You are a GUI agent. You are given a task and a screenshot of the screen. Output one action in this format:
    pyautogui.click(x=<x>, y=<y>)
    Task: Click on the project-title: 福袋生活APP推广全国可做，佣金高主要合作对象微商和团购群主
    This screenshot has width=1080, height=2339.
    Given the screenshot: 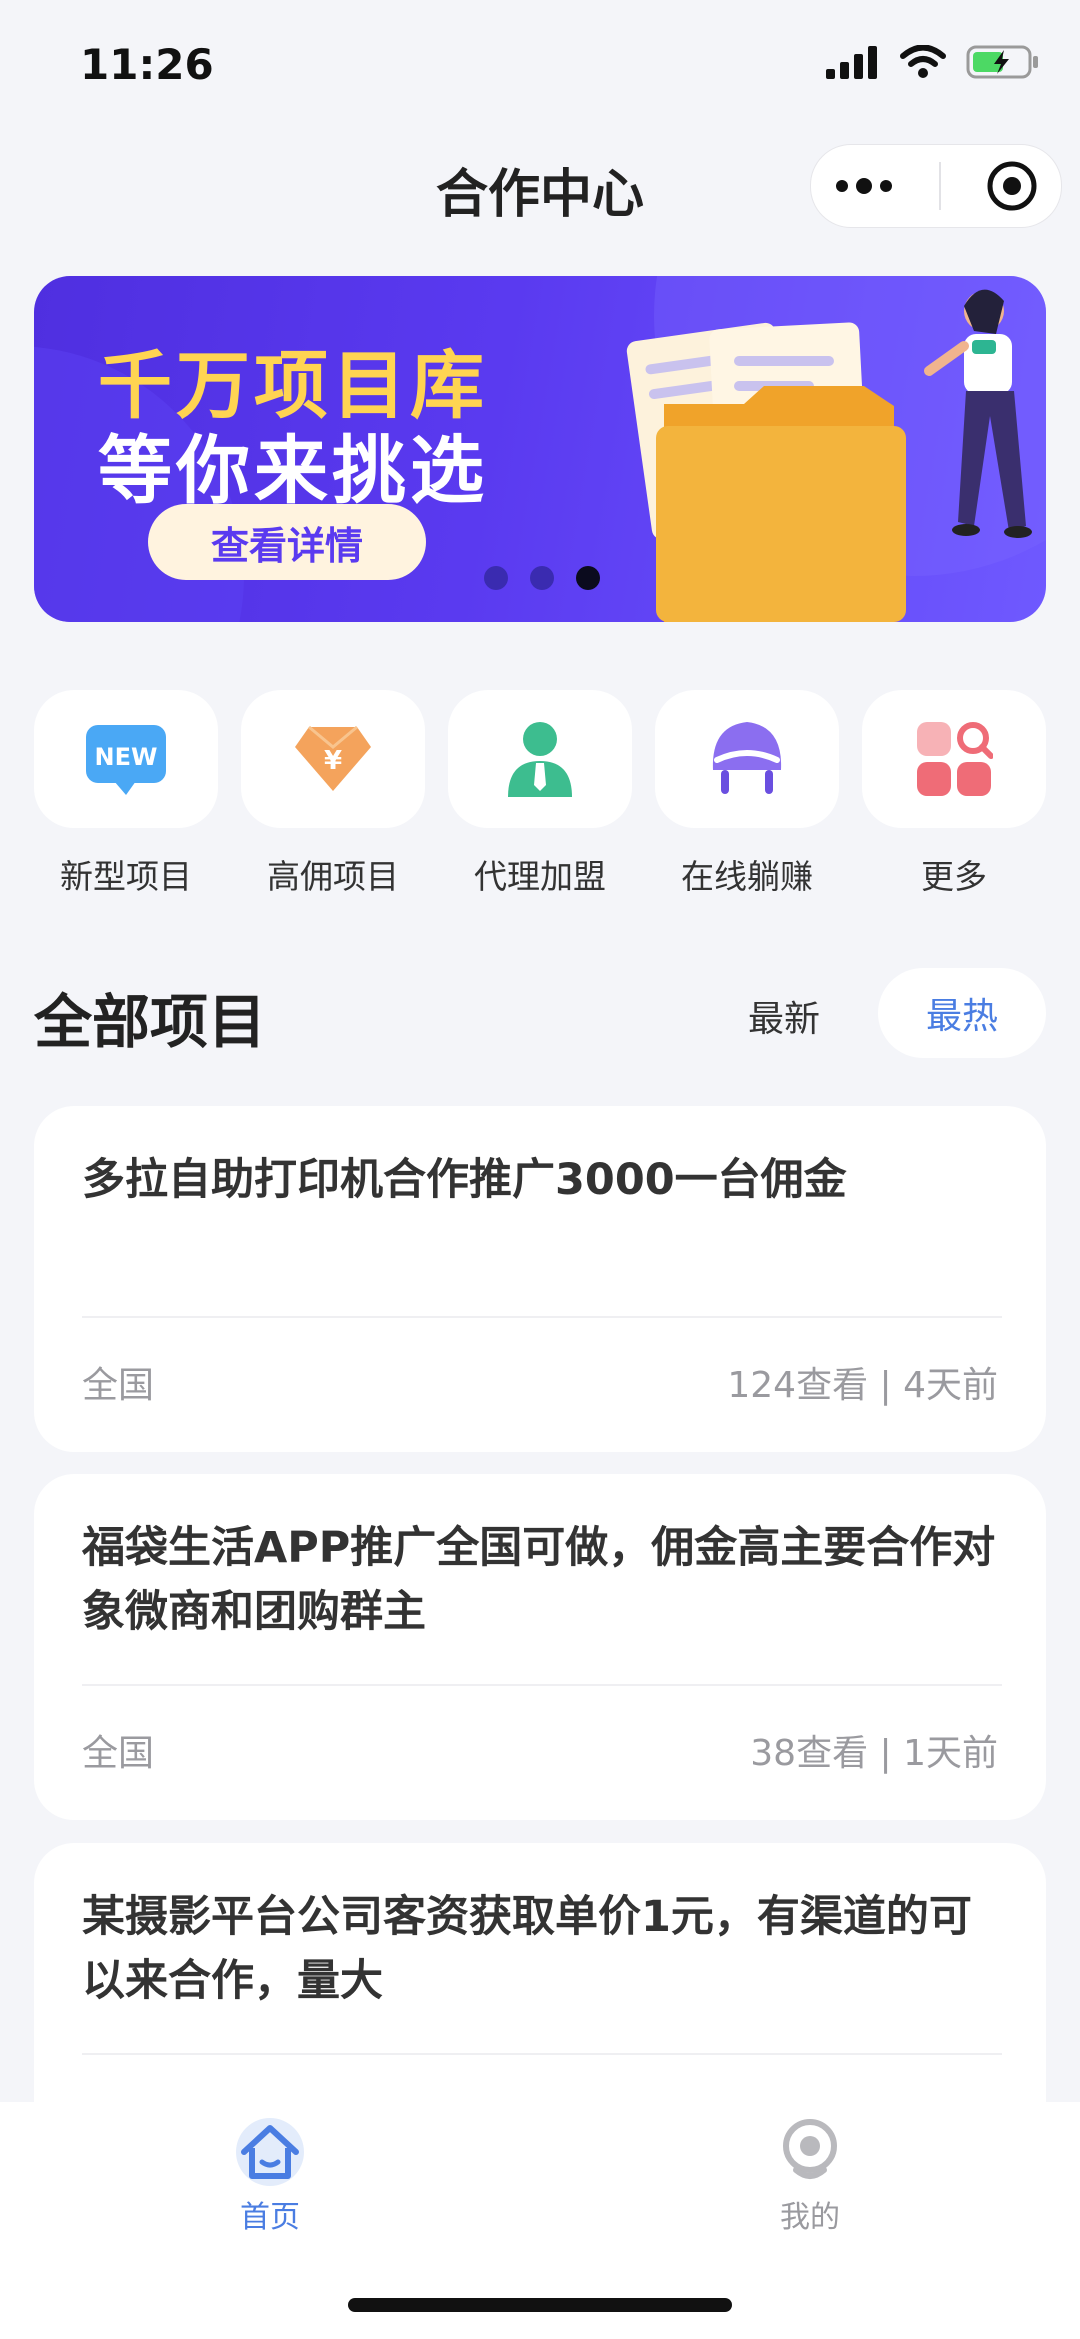 What is the action you would take?
    pyautogui.click(x=539, y=1580)
    